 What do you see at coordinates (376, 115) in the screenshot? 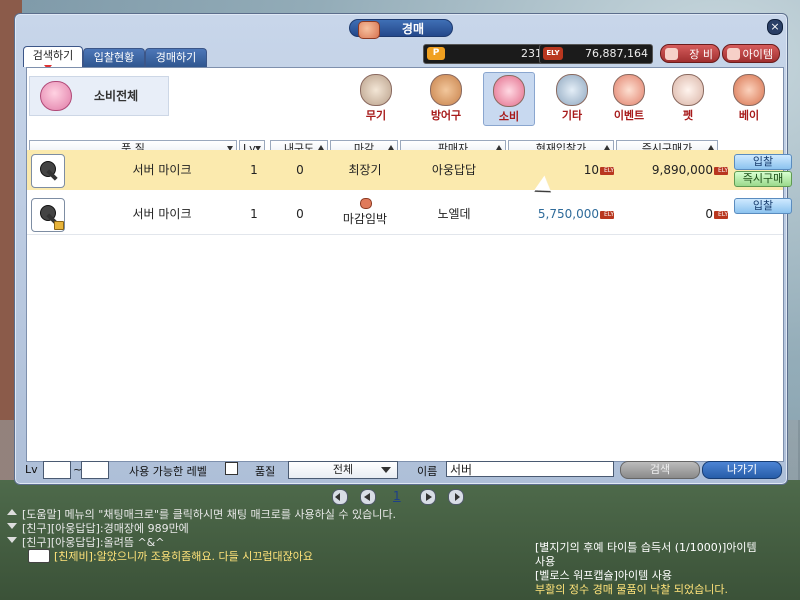
I see `category-weapon-label: 무기` at bounding box center [376, 115].